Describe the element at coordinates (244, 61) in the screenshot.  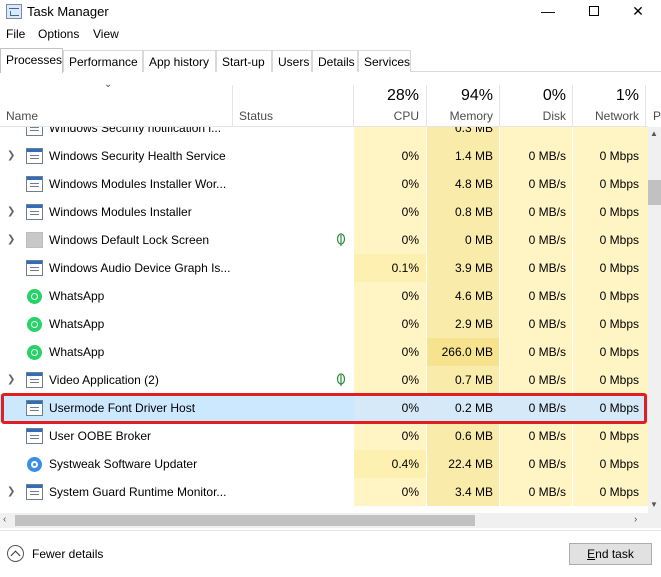
I see `tab-start-up: Start-up` at that location.